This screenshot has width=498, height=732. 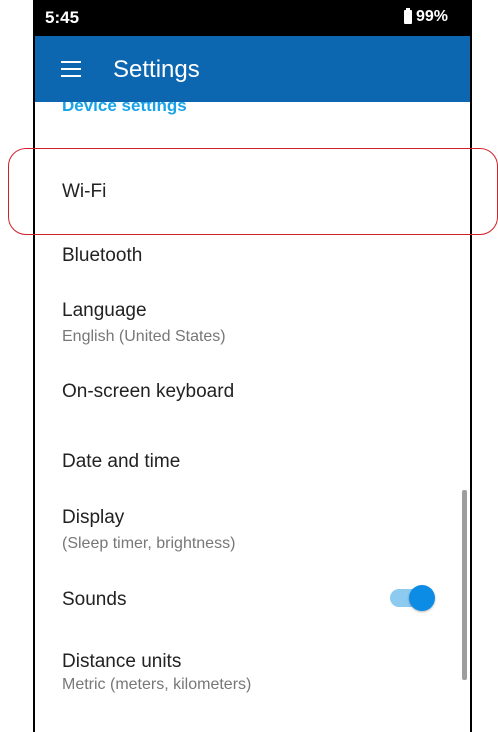 What do you see at coordinates (156, 69) in the screenshot?
I see `page-title-overlay: Settings` at bounding box center [156, 69].